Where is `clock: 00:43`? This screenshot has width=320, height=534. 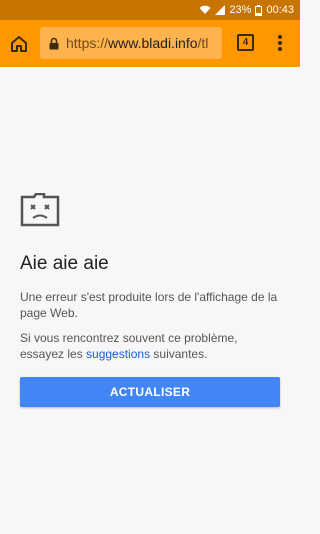
clock: 00:43 is located at coordinates (280, 10).